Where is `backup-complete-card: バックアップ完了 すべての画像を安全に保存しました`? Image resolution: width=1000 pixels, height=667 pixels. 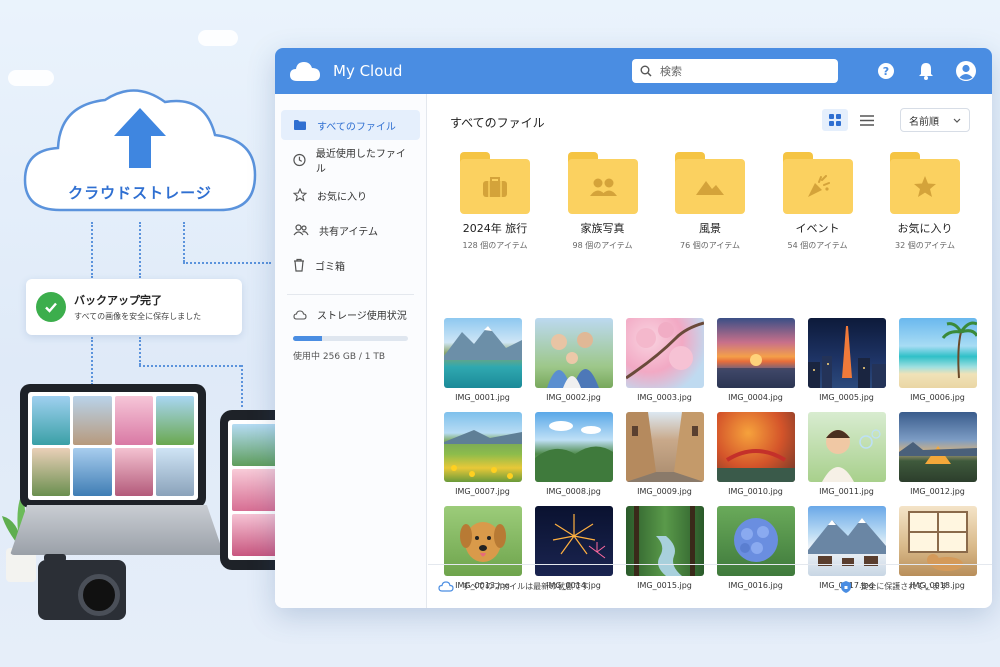 backup-complete-card: バックアップ完了 すべての画像を安全に保存しました is located at coordinates (134, 307).